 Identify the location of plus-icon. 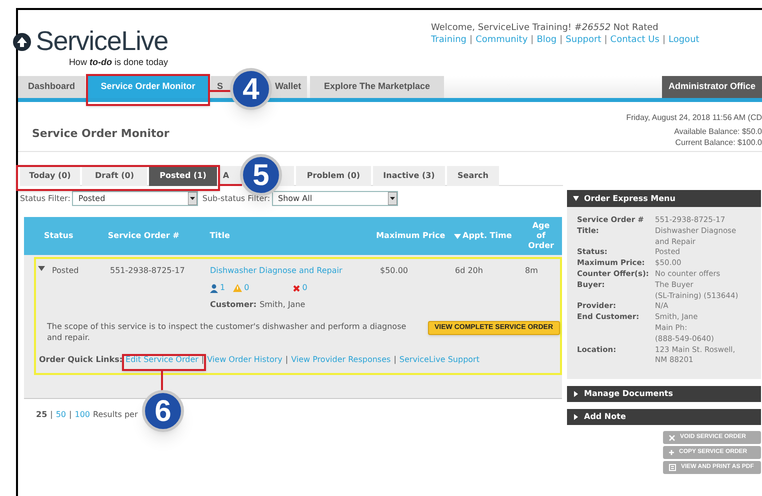
(671, 452).